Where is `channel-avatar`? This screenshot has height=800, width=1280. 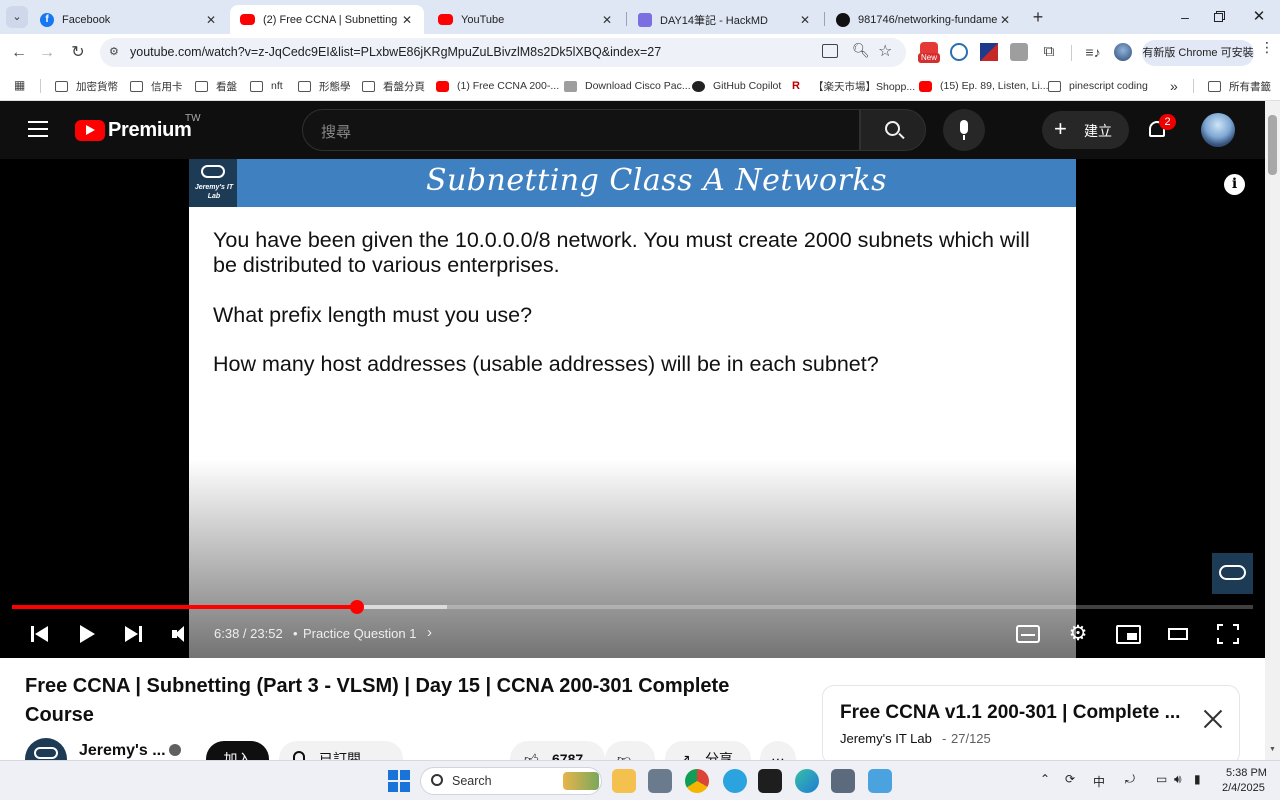 channel-avatar is located at coordinates (46, 749).